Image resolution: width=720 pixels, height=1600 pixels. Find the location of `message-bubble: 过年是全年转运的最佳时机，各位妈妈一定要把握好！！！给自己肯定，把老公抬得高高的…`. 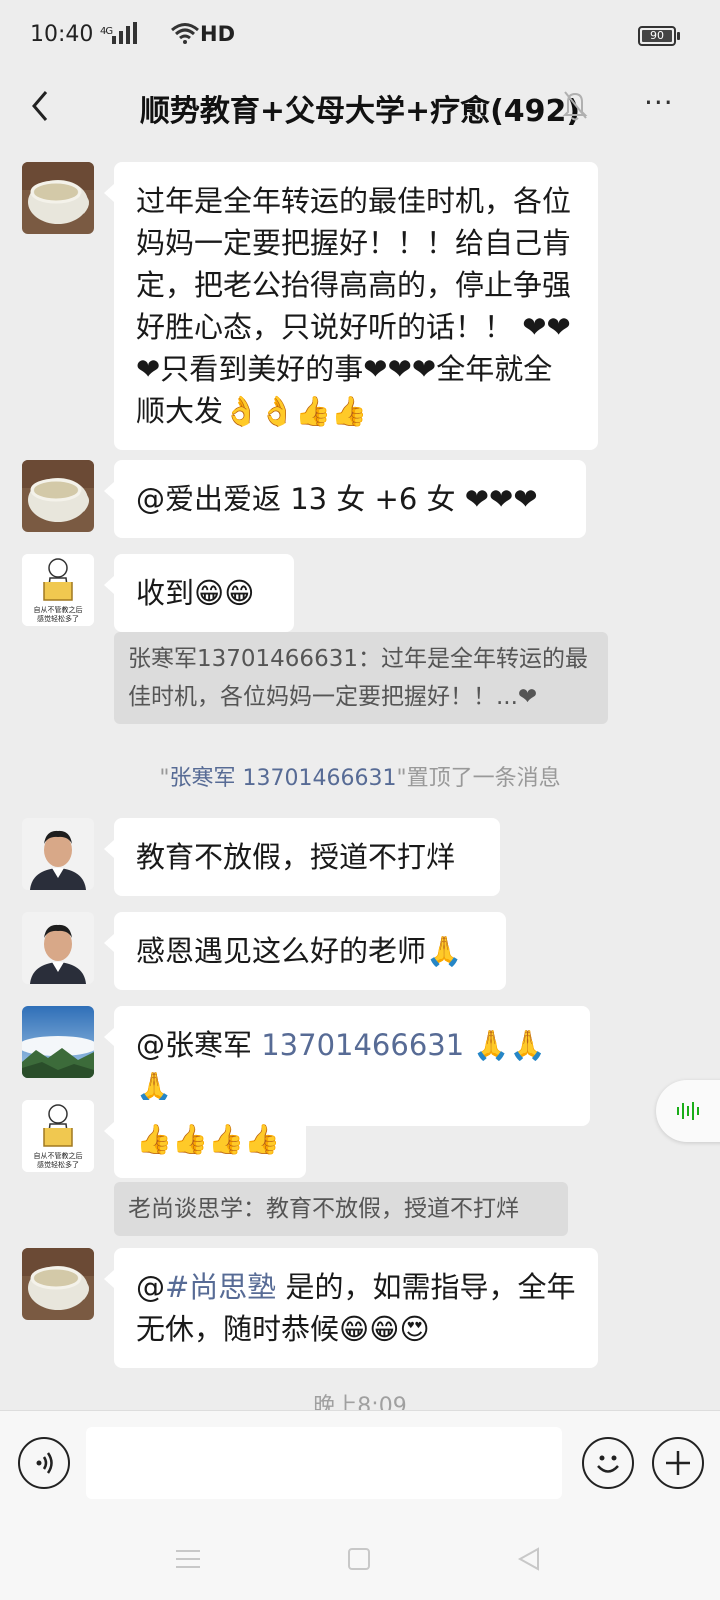

message-bubble: 过年是全年转运的最佳时机，各位妈妈一定要把握好！！！给自己肯定，把老公抬得高高的… is located at coordinates (351, 306).